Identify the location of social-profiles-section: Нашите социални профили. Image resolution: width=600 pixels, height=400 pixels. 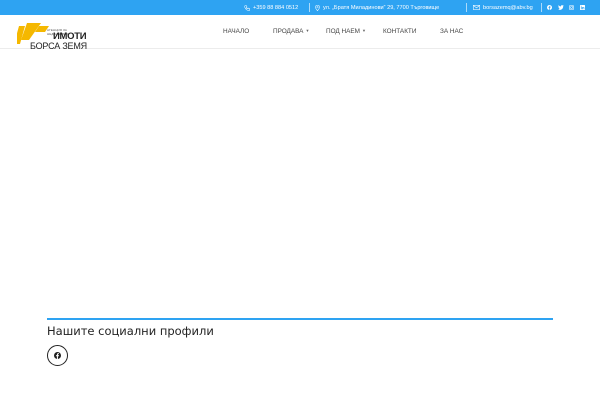
(300, 342).